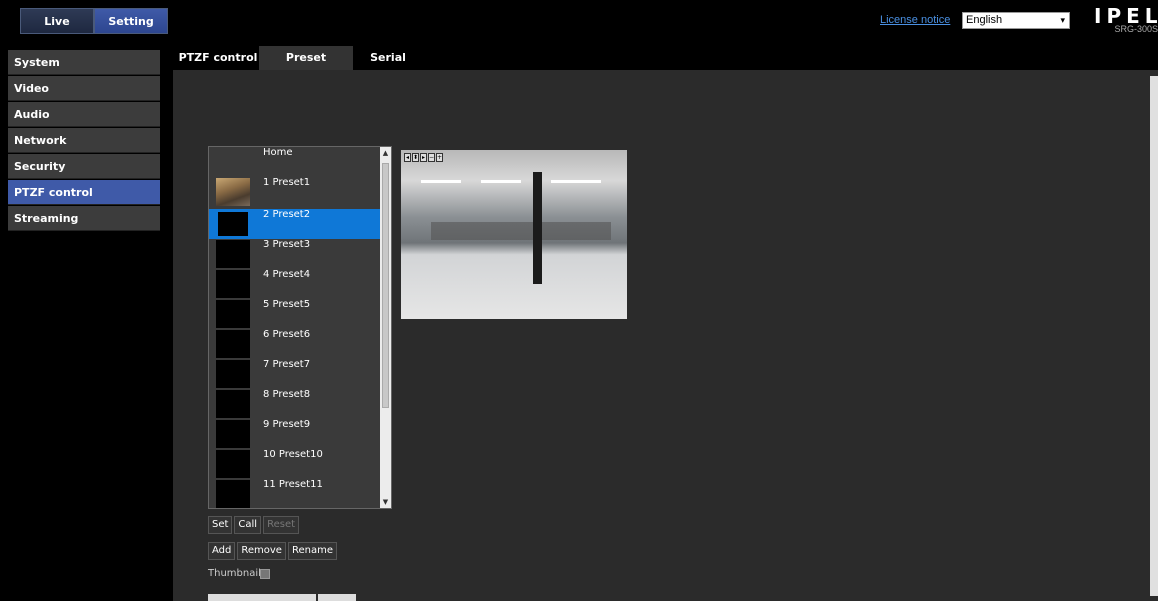  Describe the element at coordinates (407, 157) in the screenshot. I see `pan-left-icon: ◂` at that location.